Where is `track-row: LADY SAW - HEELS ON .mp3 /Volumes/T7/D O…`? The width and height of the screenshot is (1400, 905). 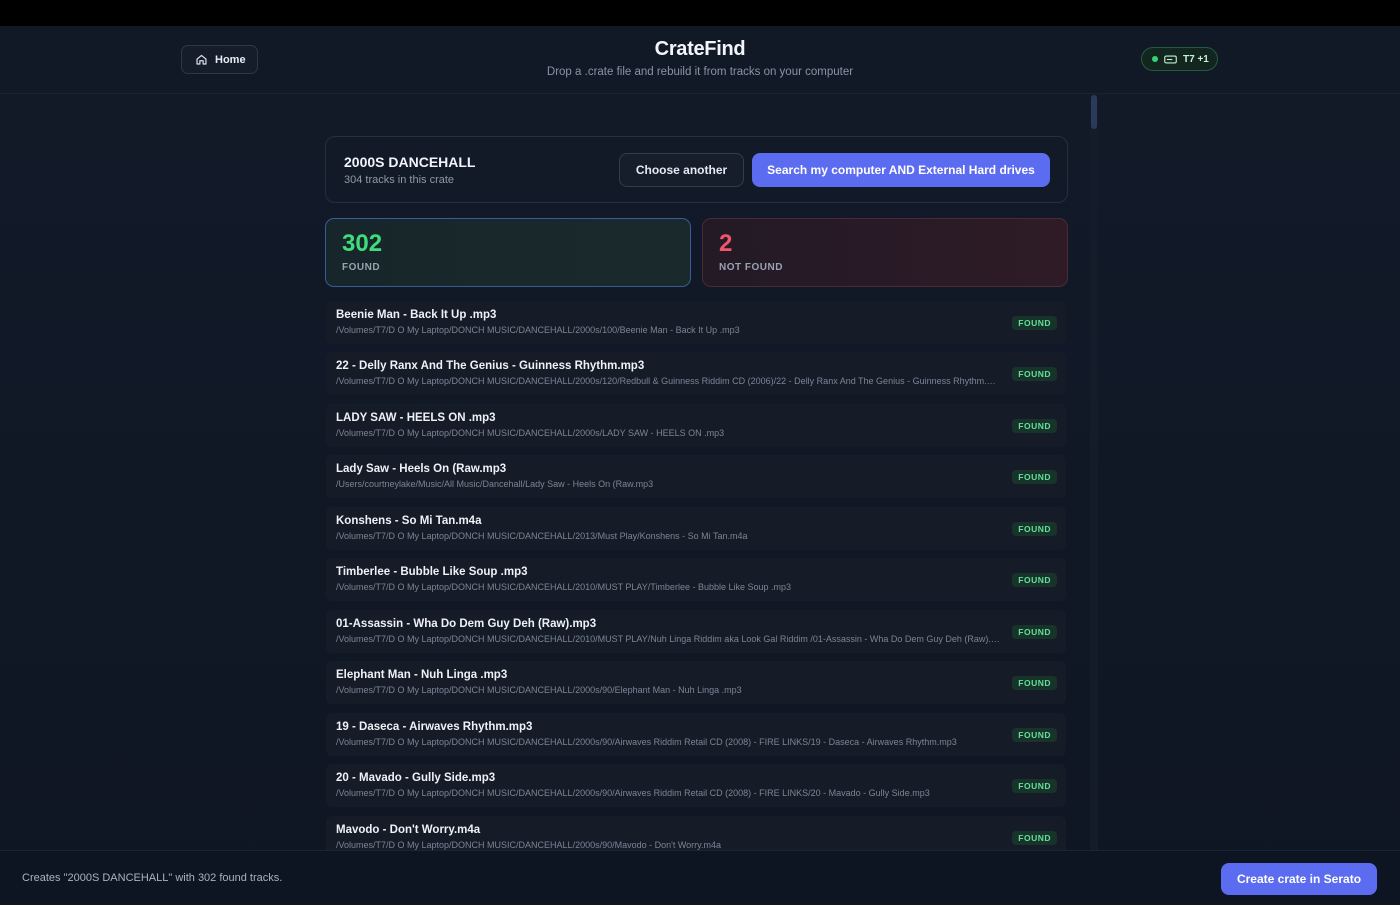 track-row: LADY SAW - HEELS ON .mp3 /Volumes/T7/D O… is located at coordinates (696, 425).